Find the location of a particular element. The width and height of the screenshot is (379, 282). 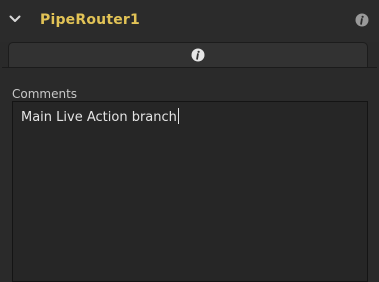

node-header: PipeRouter1 is located at coordinates (189, 21).